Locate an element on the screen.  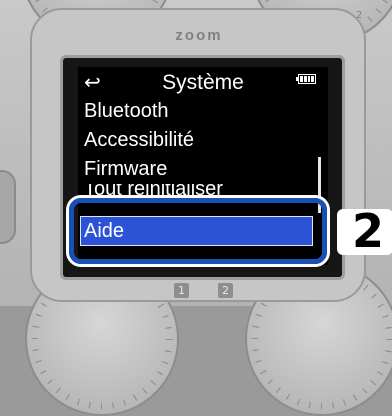
screen-header: ↩ Système is located at coordinates (203, 83).